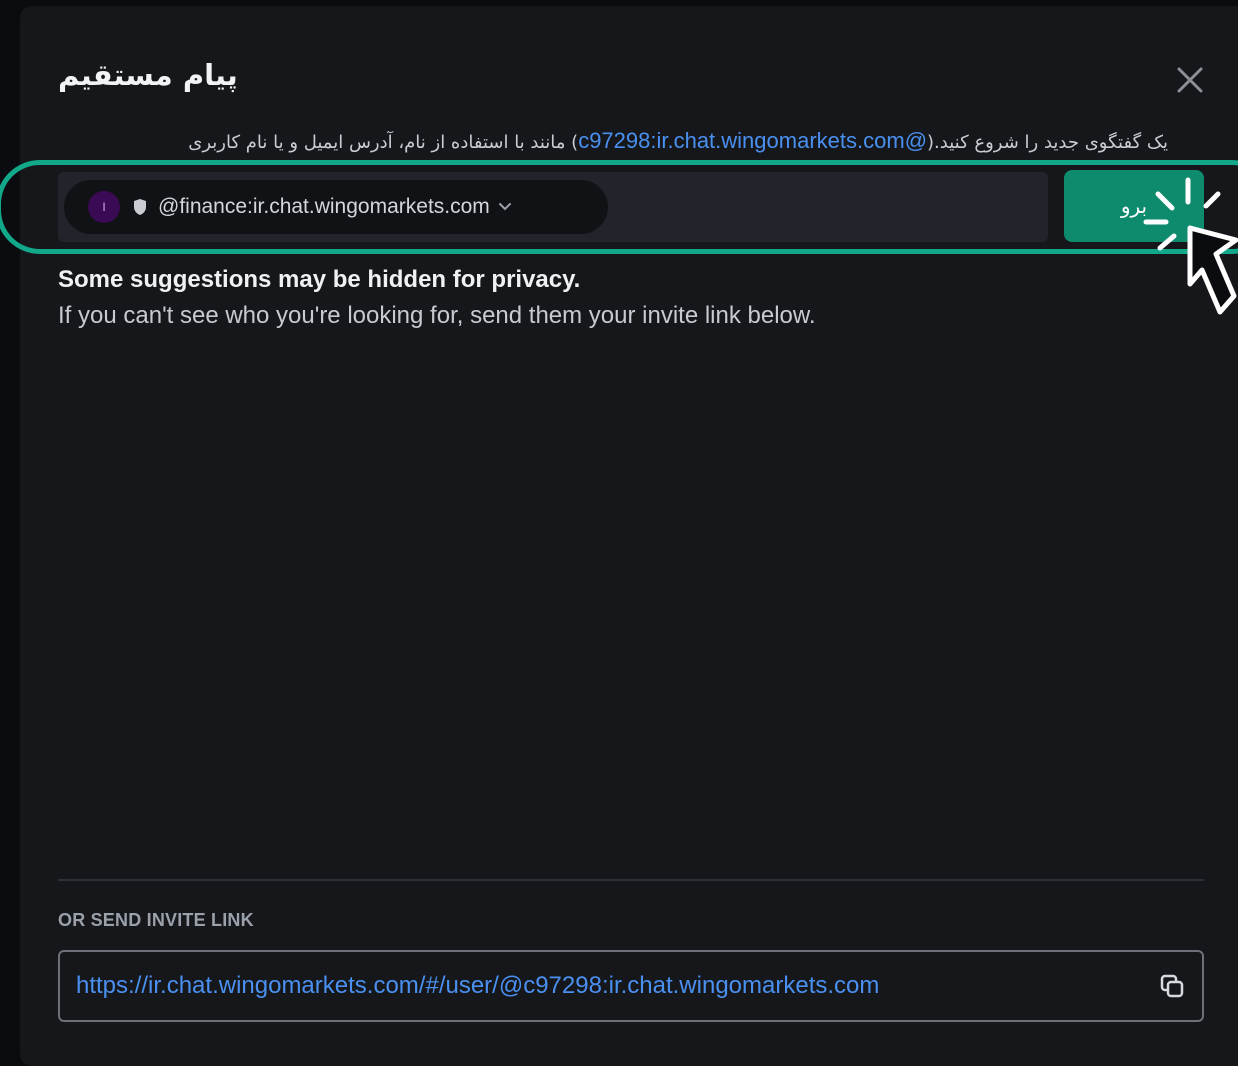 The height and width of the screenshot is (1066, 1238). Describe the element at coordinates (752, 140) in the screenshot. I see `subtitle-user-link: @c97298:ir.chat.wingomarkets.com` at that location.